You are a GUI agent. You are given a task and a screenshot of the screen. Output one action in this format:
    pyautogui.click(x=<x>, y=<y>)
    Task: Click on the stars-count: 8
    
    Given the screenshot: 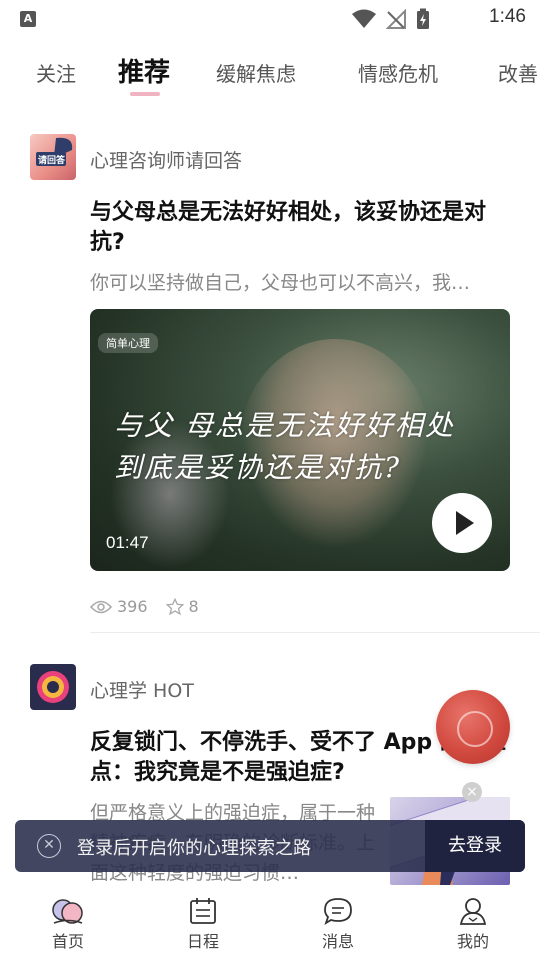 What is the action you would take?
    pyautogui.click(x=193, y=606)
    